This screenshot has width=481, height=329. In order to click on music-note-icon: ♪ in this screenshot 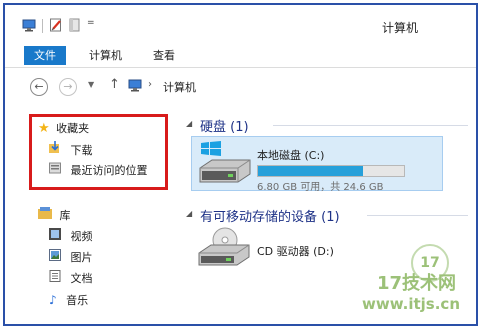, I will do `click(53, 300)`.